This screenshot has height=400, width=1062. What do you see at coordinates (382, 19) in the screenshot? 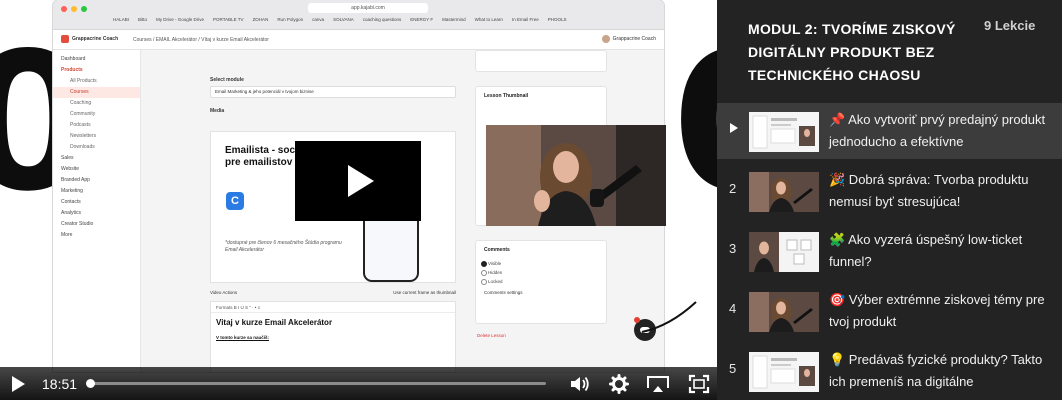
I see `bookmark-item: coaching questions` at bounding box center [382, 19].